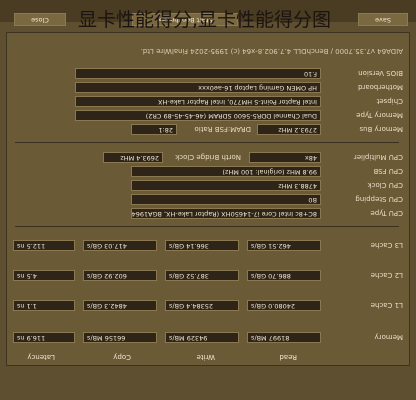  I want to click on row-label-l1: L1 Cache, so click(386, 305).